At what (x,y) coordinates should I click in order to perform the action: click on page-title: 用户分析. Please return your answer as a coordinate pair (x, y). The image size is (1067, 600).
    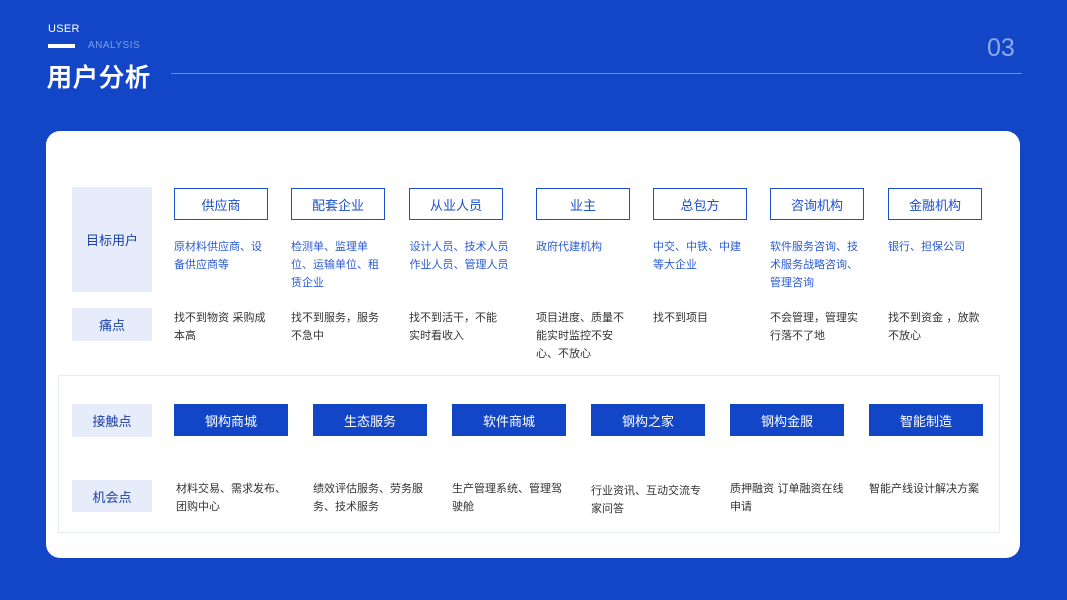
    Looking at the image, I should click on (99, 77).